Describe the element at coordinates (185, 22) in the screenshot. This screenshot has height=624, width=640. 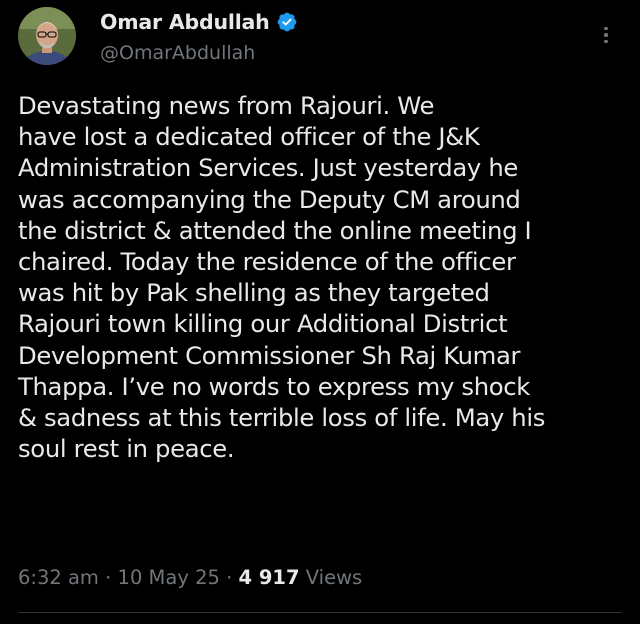
I see `author-display-name: Omar Abdullah` at that location.